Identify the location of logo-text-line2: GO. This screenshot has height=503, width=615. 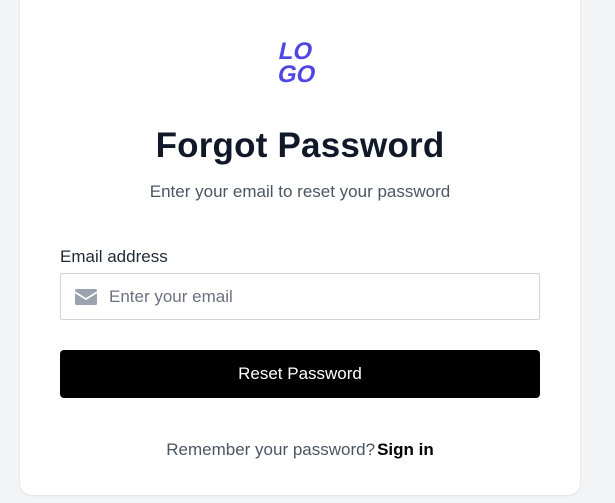
(296, 74).